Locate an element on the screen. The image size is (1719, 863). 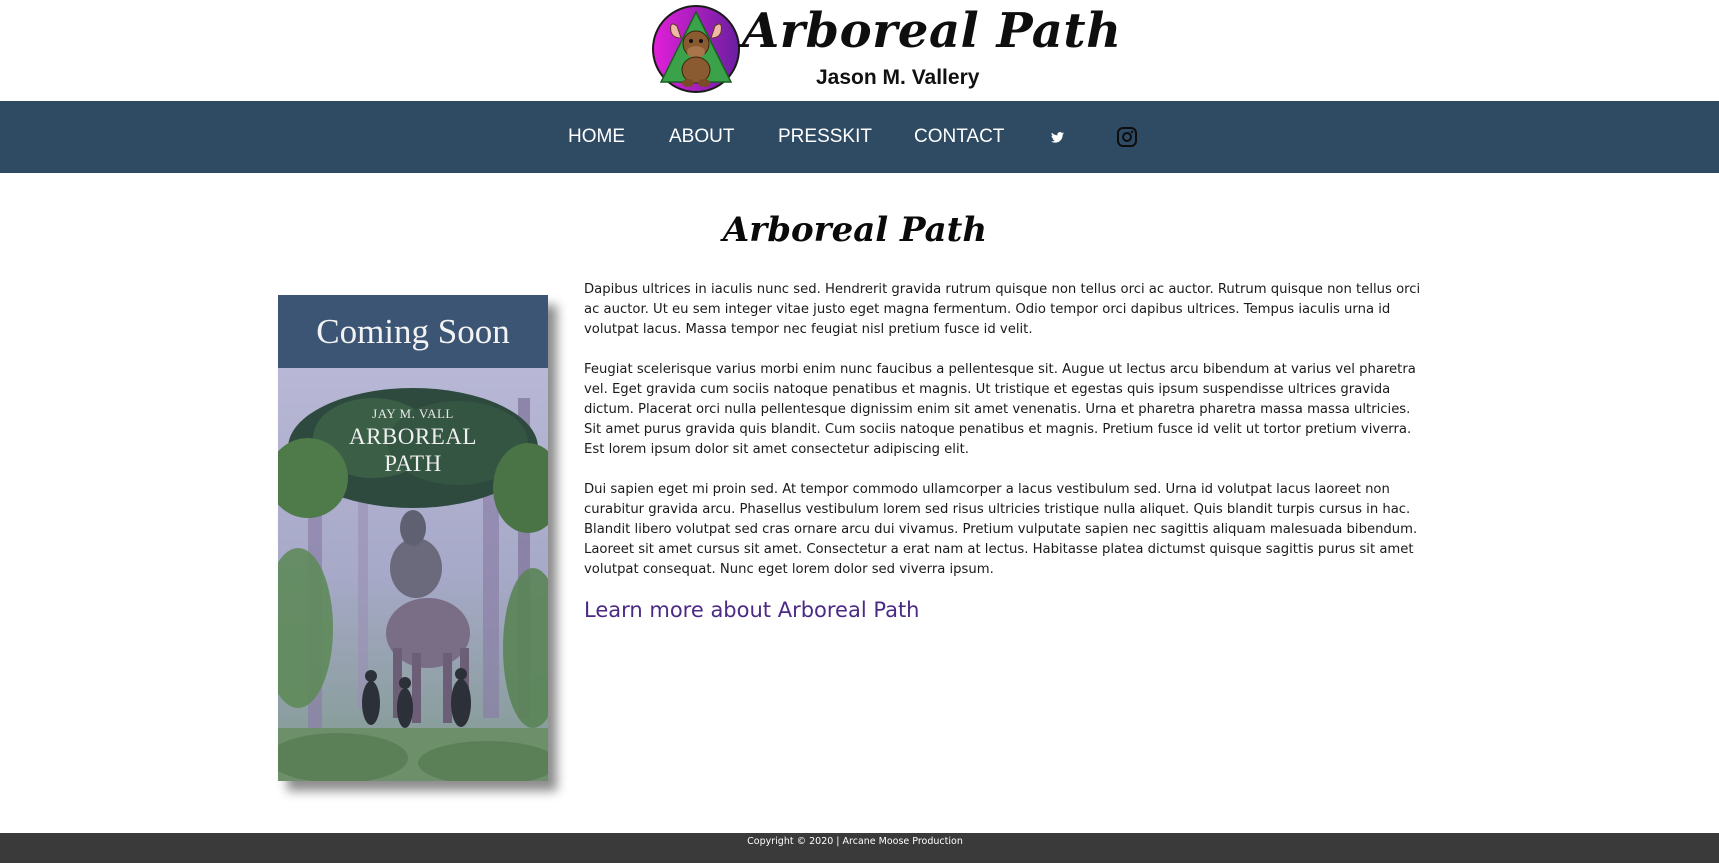
cover-title-line2: PATH is located at coordinates (413, 463).